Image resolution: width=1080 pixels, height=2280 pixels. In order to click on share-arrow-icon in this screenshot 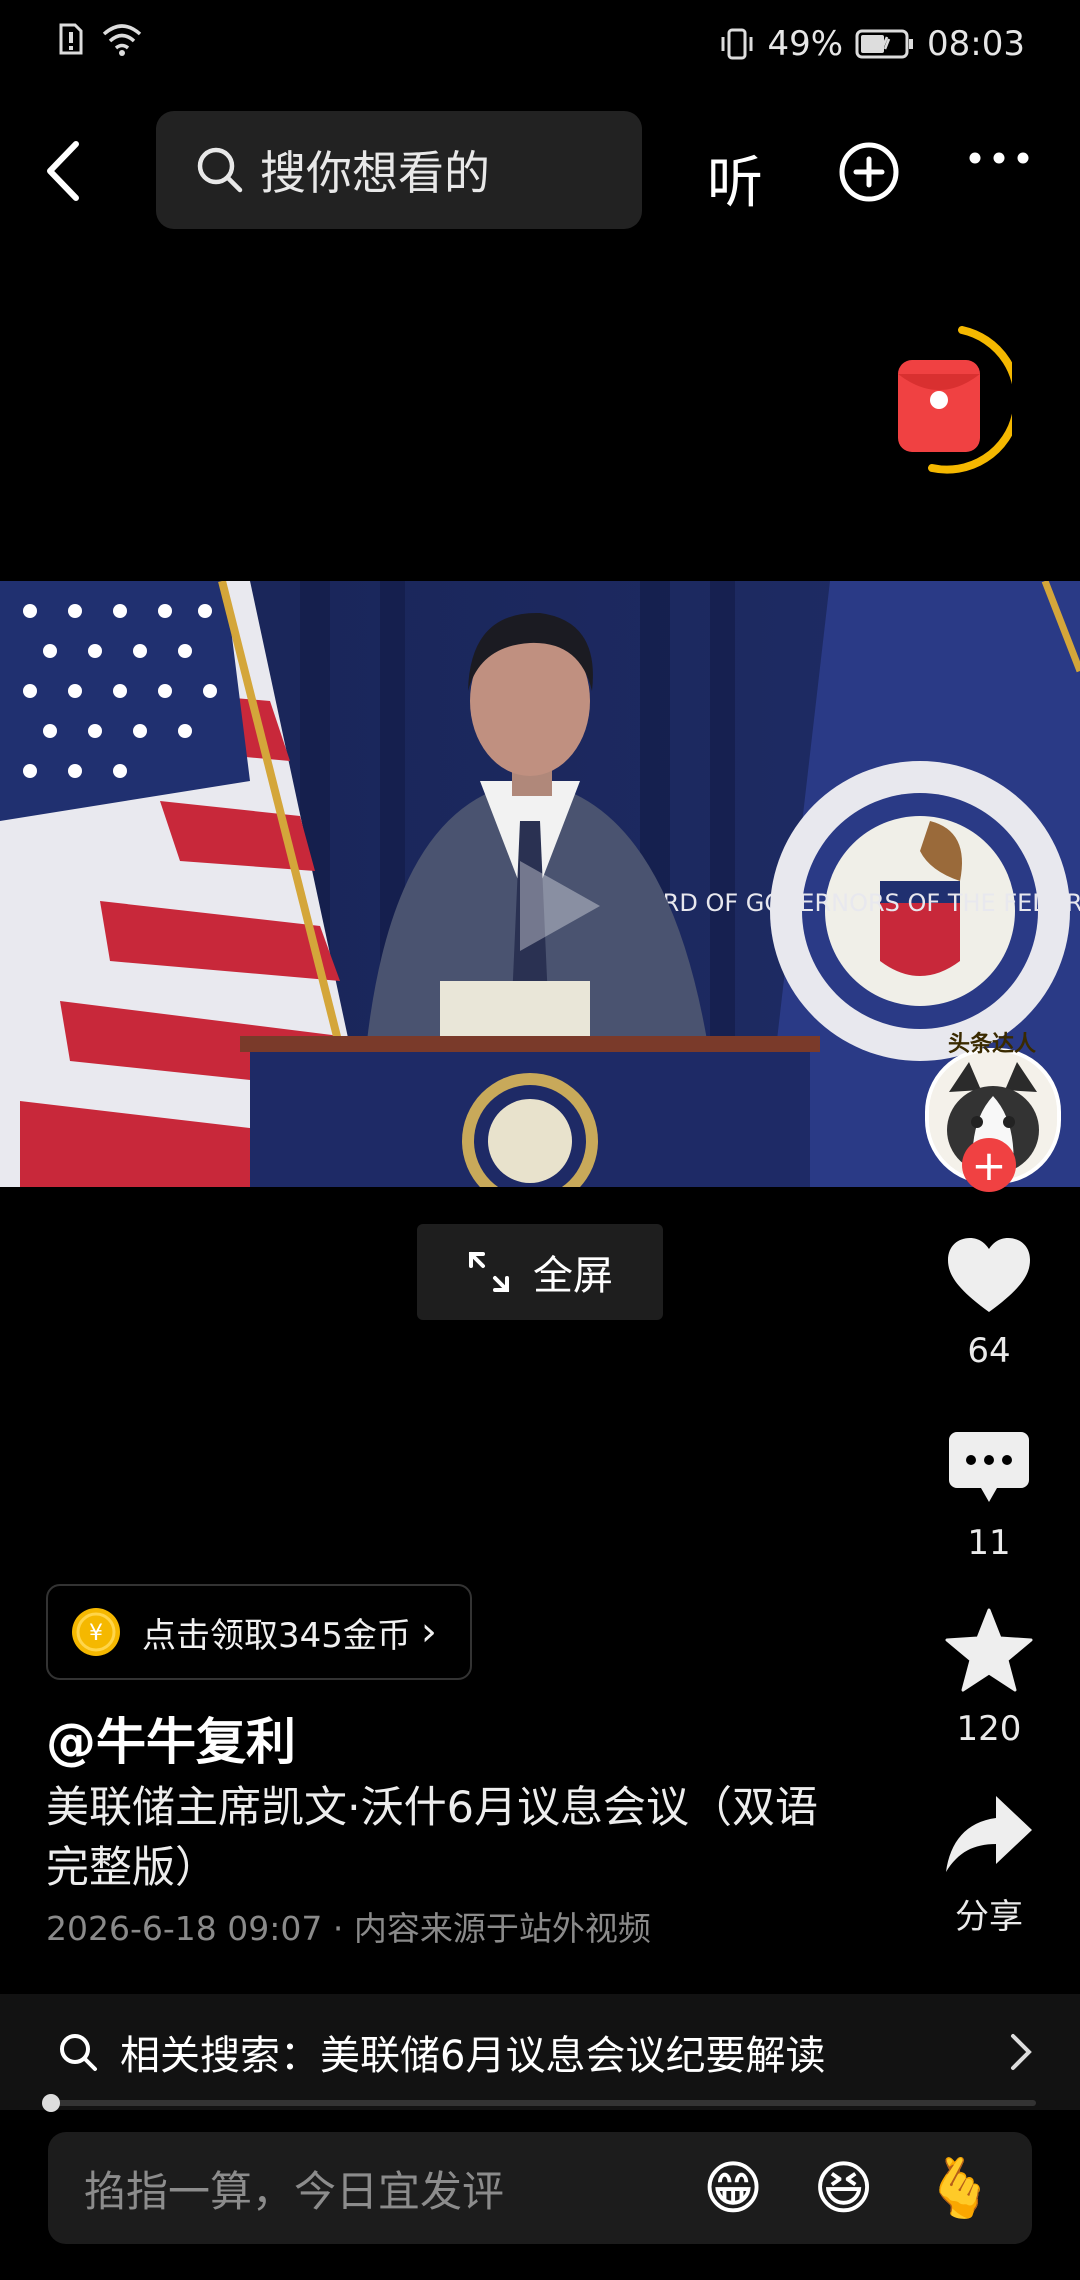, I will do `click(989, 1834)`.